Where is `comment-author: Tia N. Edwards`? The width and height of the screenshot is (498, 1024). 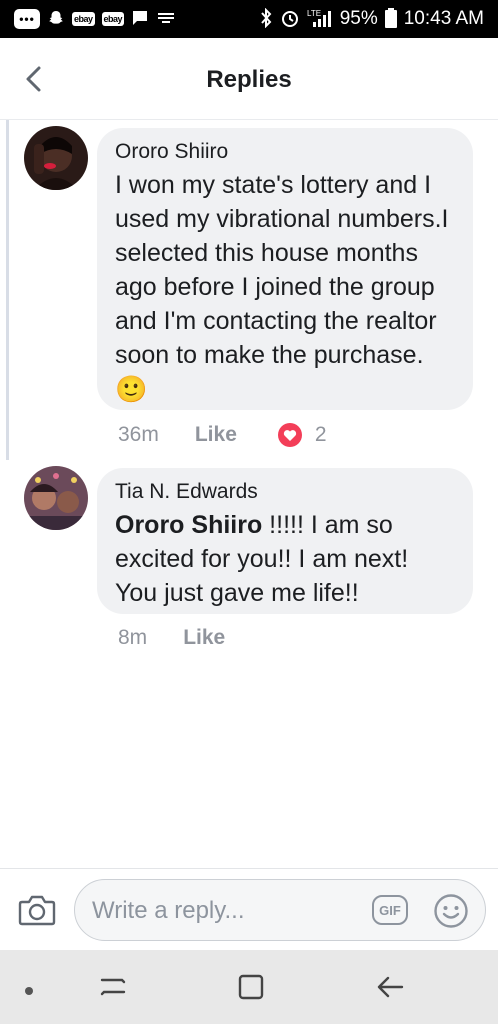
comment-author: Tia N. Edwards is located at coordinates (285, 492).